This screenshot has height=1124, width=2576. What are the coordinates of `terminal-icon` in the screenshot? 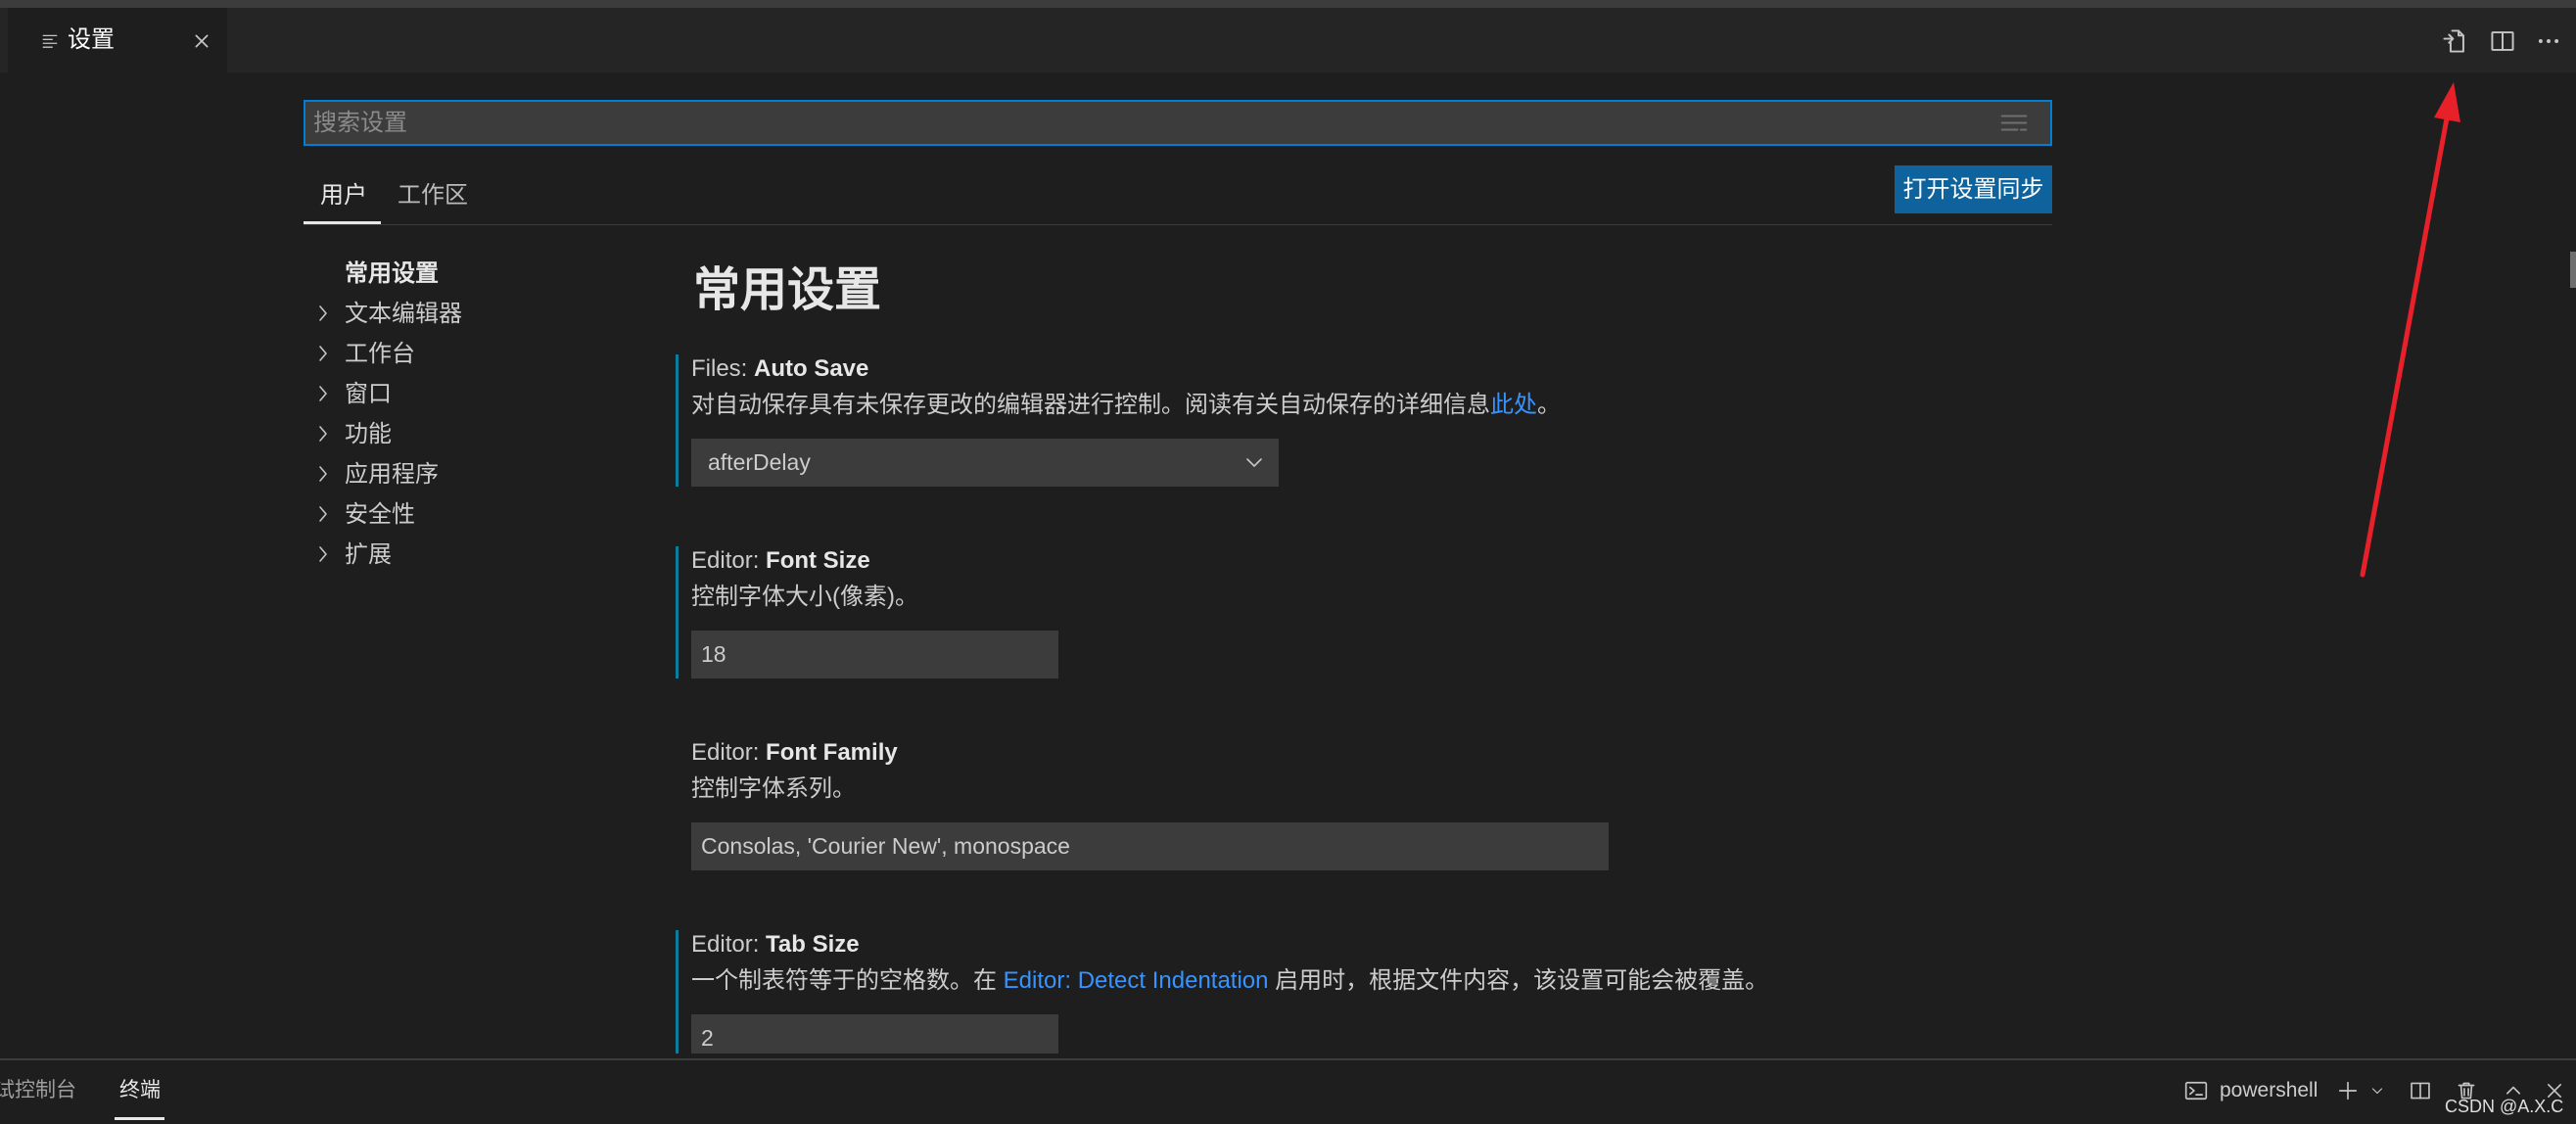 It's located at (2196, 1090).